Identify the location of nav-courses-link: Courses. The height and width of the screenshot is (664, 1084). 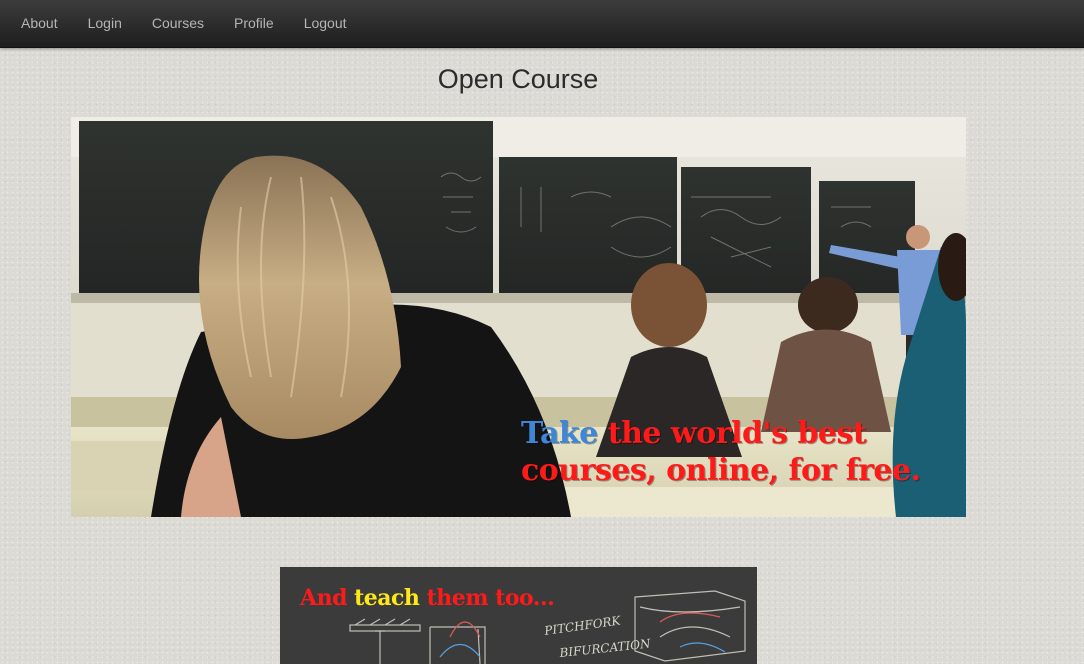
(178, 23).